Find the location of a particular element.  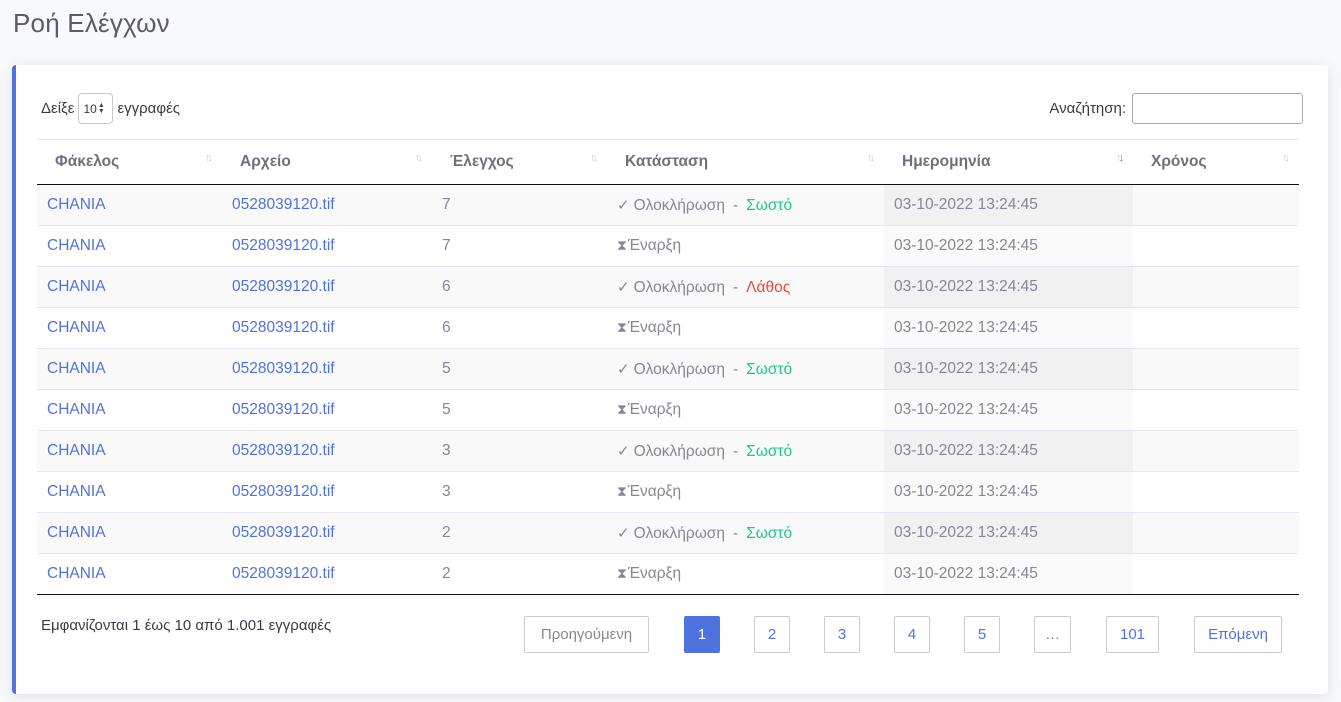

page-button-2: 2 is located at coordinates (772, 634).